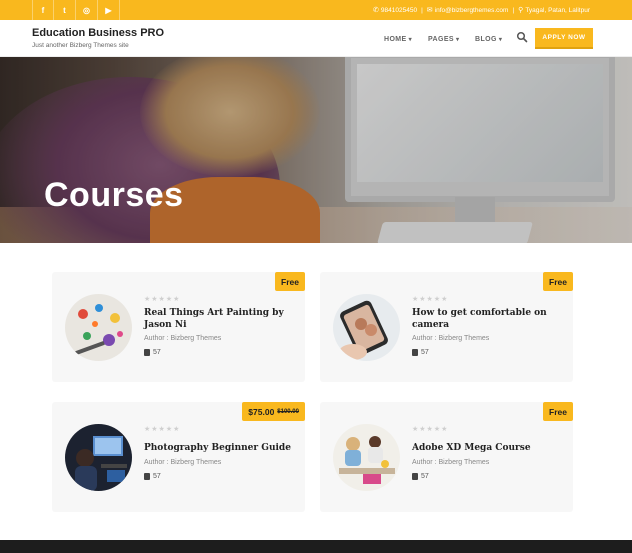 The image size is (632, 553). I want to click on facebook-icon: f, so click(43, 10).